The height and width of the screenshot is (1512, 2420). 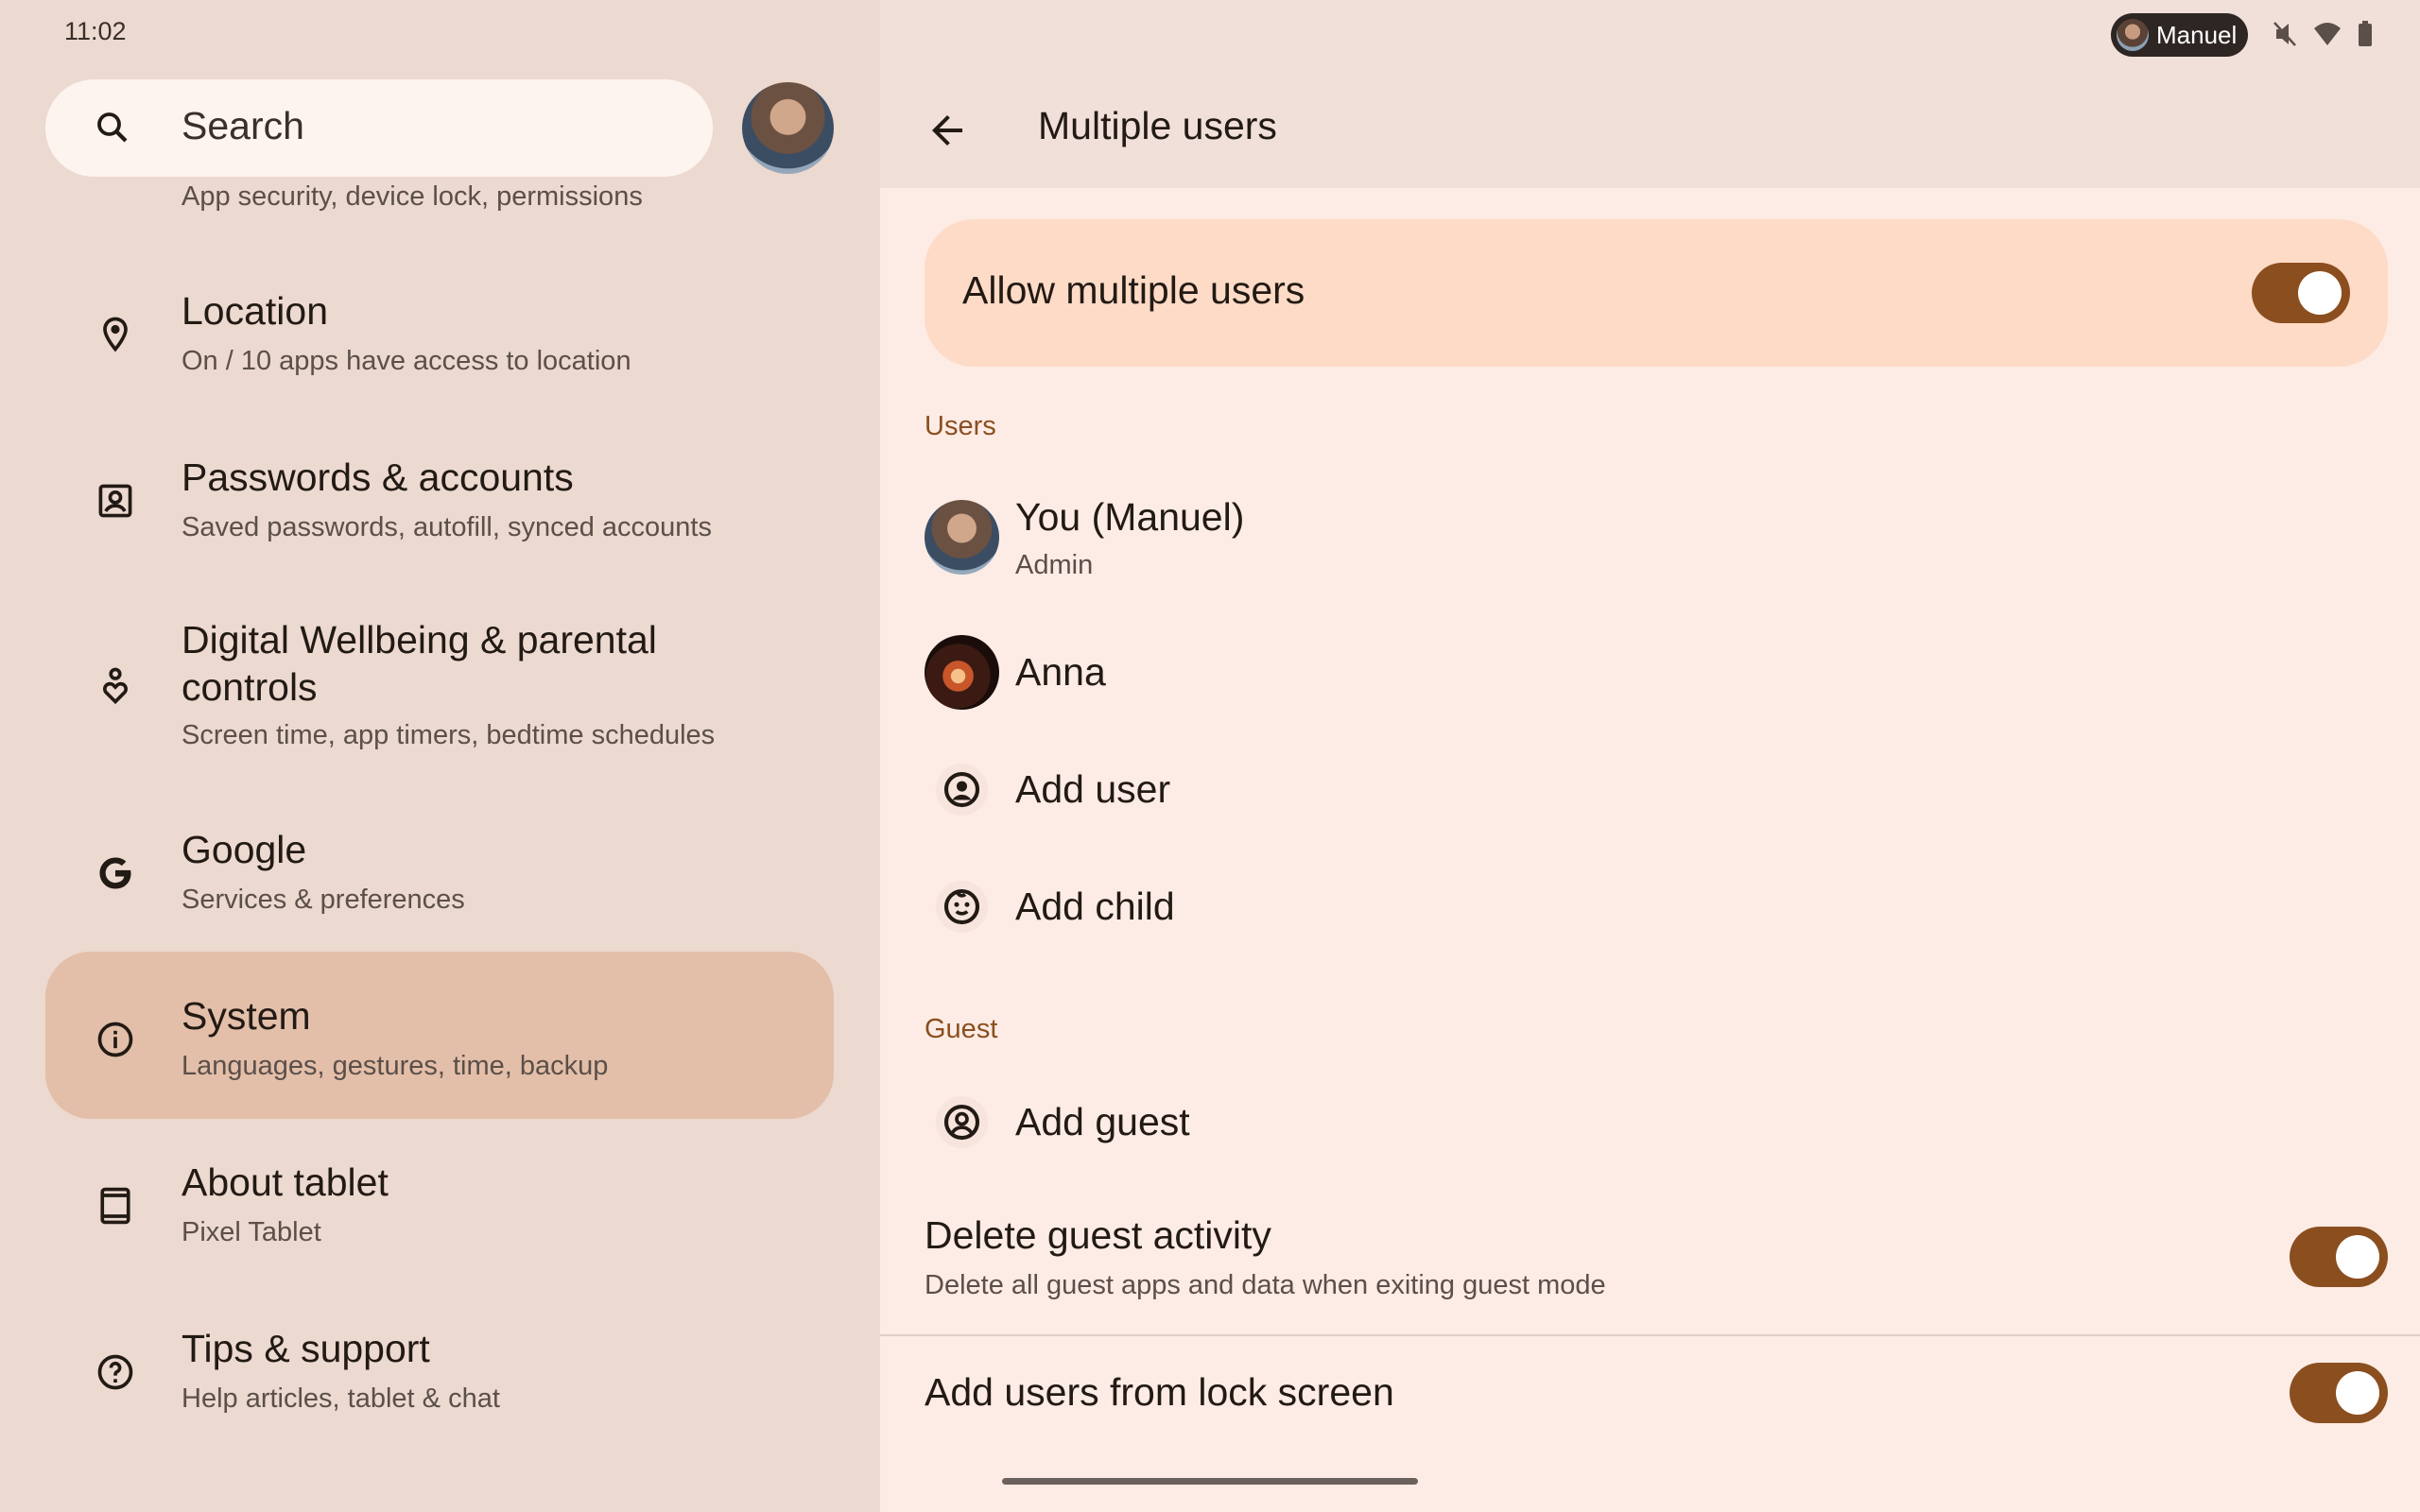 What do you see at coordinates (1656, 1123) in the screenshot?
I see `add-guest-row: Add guest` at bounding box center [1656, 1123].